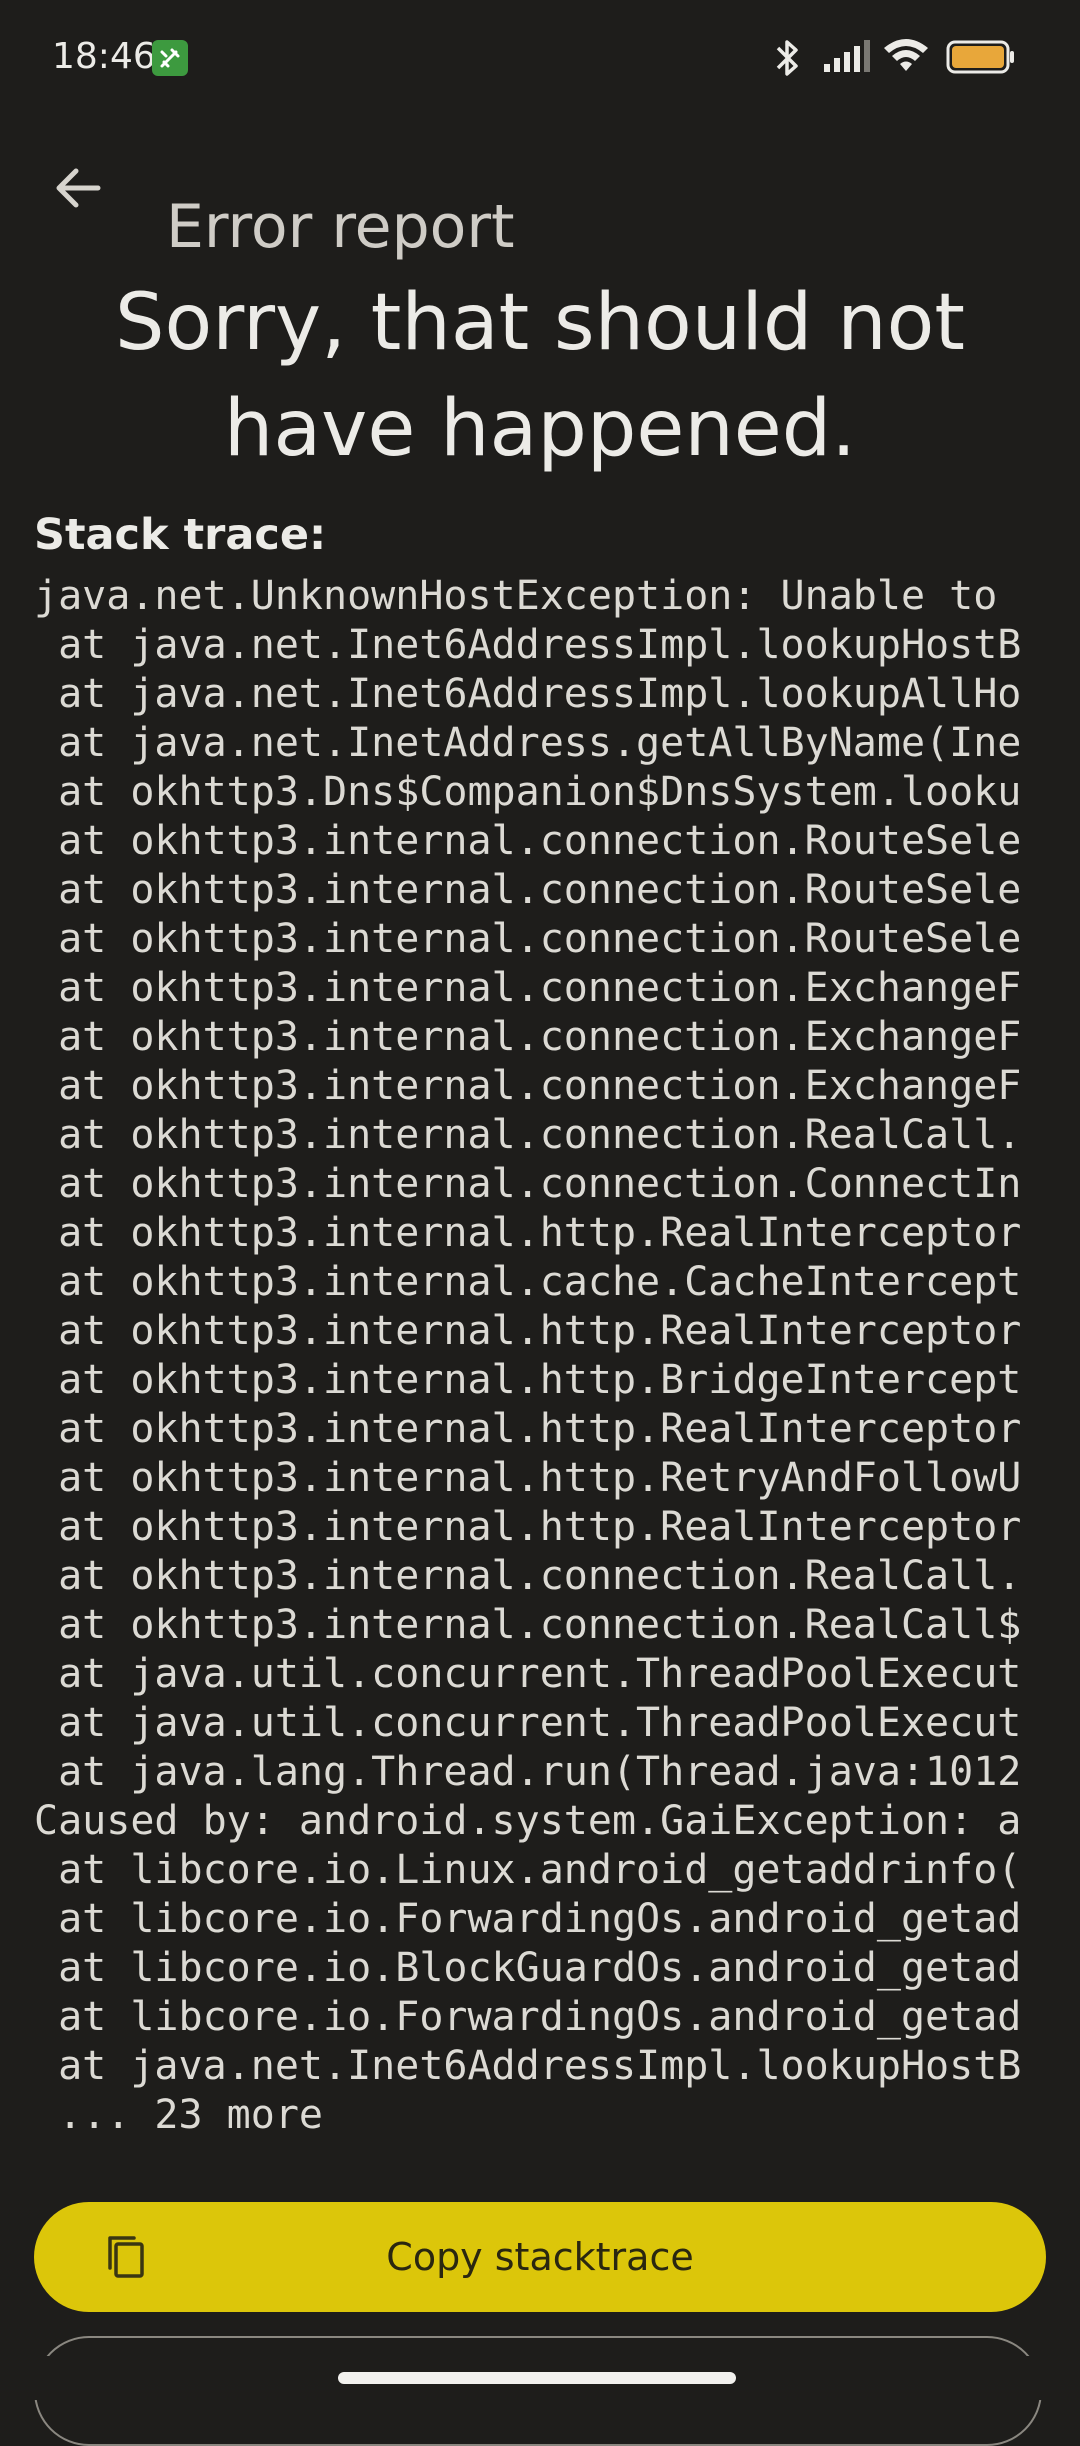 This screenshot has height=2446, width=1080. What do you see at coordinates (528, 1870) in the screenshot?
I see `stack-trace-line: at libcore.io.Linux.android_getaddrinfo(` at bounding box center [528, 1870].